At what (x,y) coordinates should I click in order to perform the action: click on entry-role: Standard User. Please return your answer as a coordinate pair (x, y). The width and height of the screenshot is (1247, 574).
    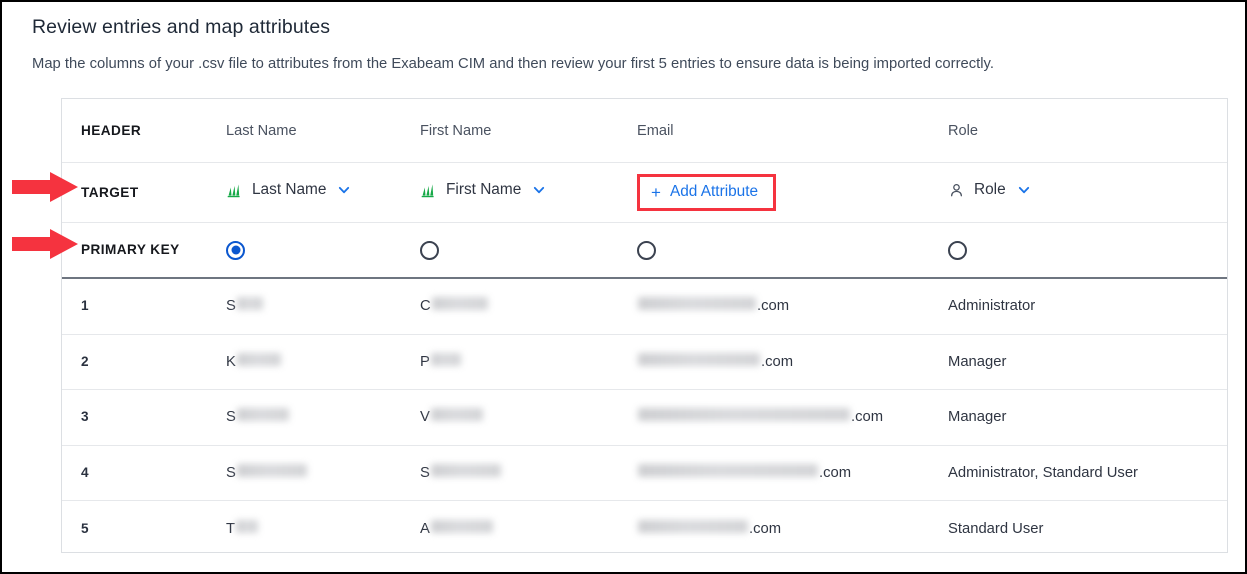
    Looking at the image, I should click on (996, 528).